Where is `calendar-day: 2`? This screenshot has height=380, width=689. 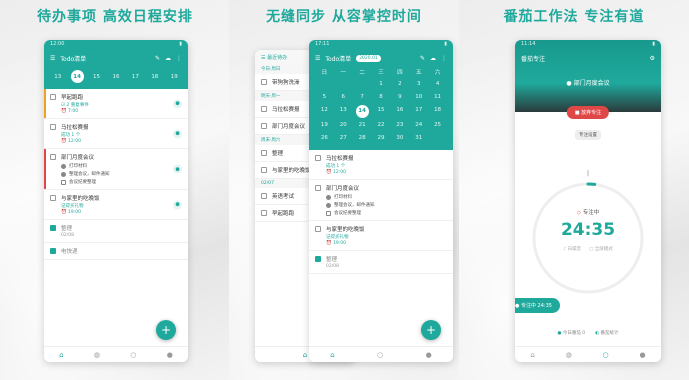 calendar-day: 2 is located at coordinates (399, 84).